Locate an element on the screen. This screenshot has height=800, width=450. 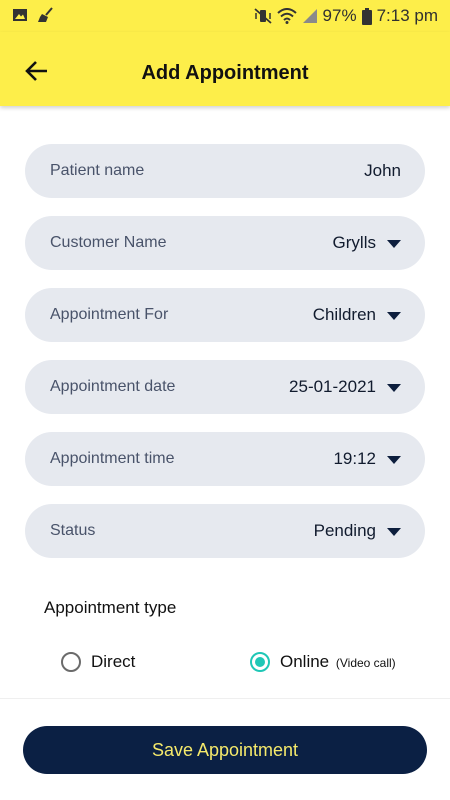
customer-name-dropdown: Customer Name Grylls is located at coordinates (225, 243).